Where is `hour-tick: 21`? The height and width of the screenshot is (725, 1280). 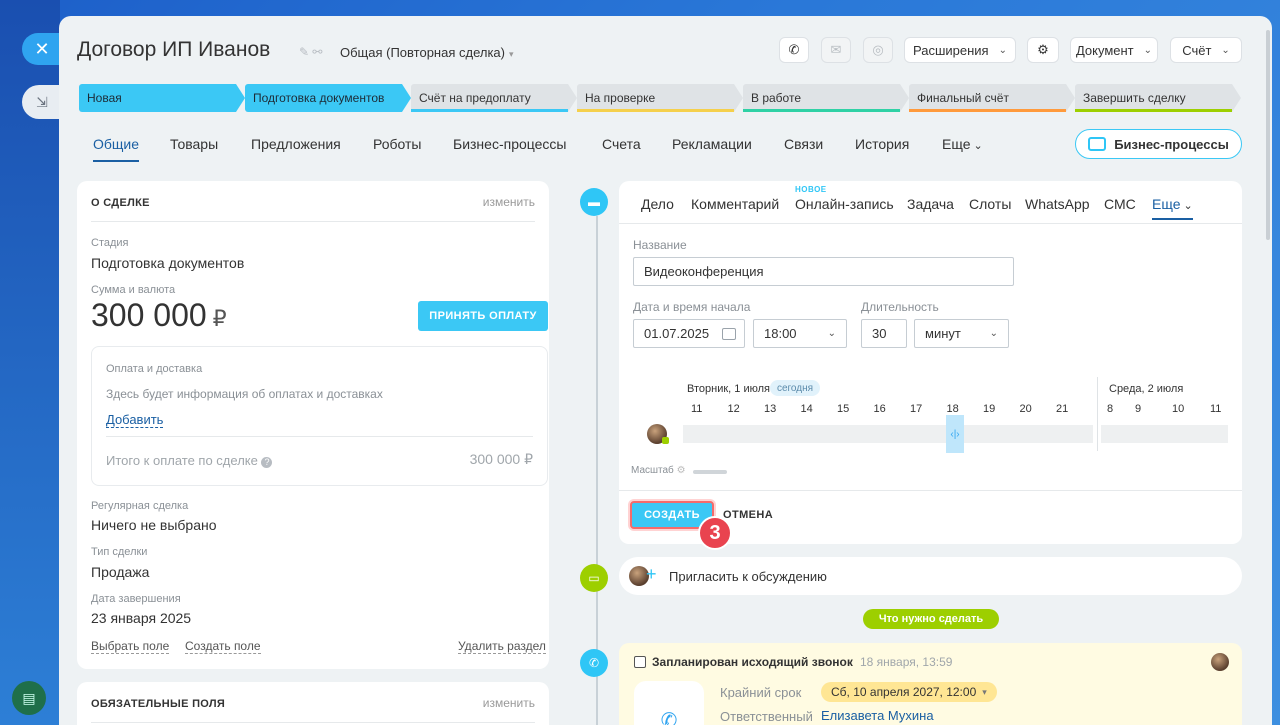 hour-tick: 21 is located at coordinates (1062, 409).